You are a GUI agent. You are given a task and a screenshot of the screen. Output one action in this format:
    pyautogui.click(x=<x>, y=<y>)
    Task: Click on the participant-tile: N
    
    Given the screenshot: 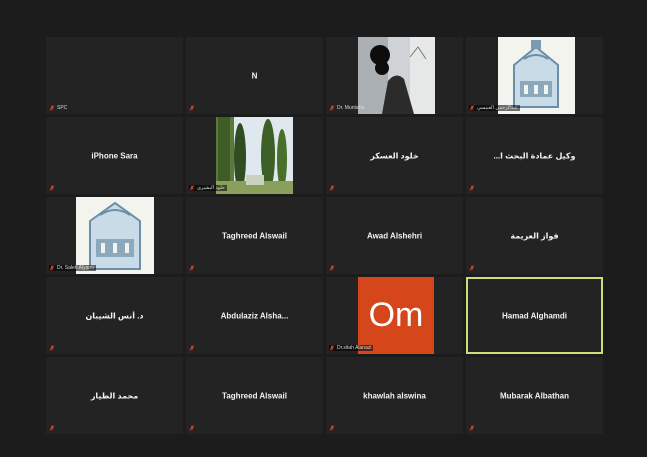 What is the action you would take?
    pyautogui.click(x=254, y=75)
    